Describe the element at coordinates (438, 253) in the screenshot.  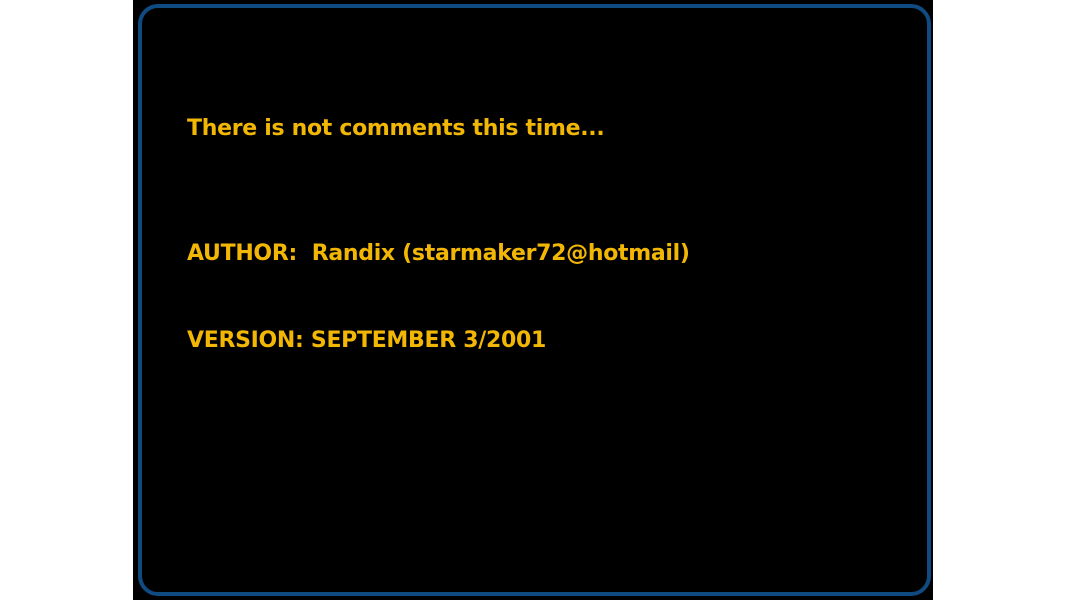
I see `author-text: AUTHOR: Randix (starmaker72@hotmail)` at that location.